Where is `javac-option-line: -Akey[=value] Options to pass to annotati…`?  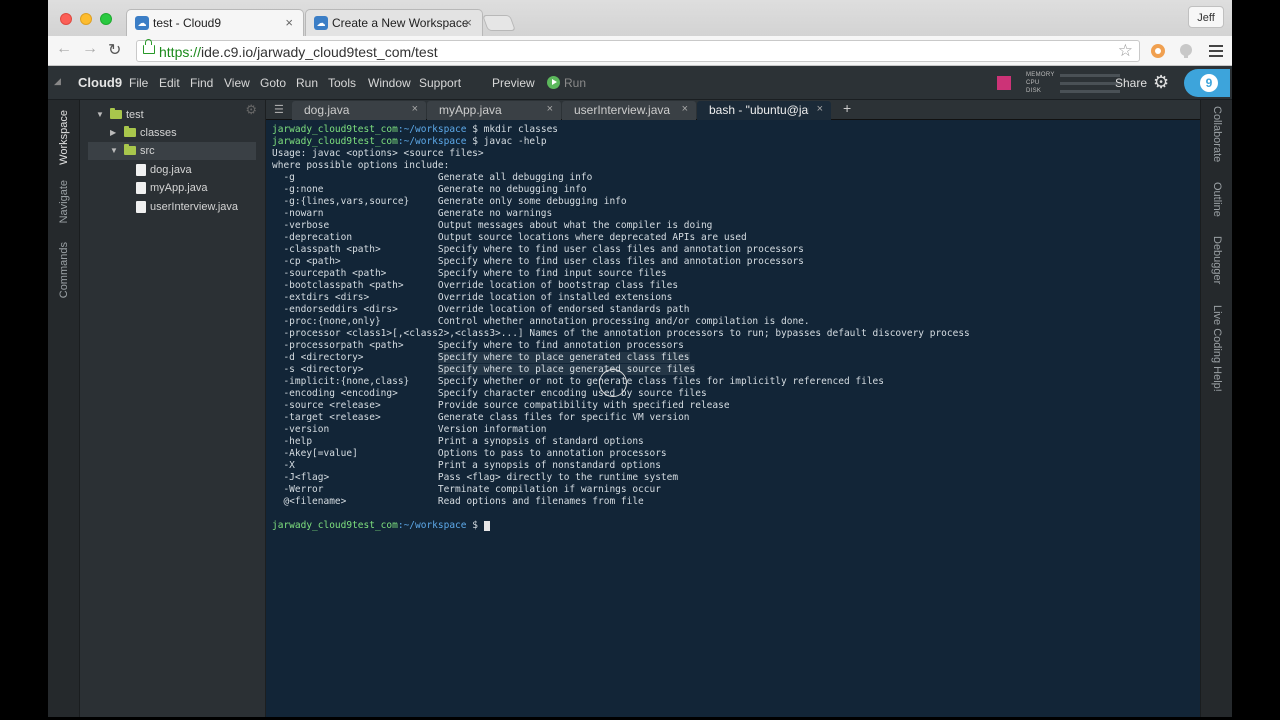 javac-option-line: -Akey[=value] Options to pass to annotati… is located at coordinates (736, 454).